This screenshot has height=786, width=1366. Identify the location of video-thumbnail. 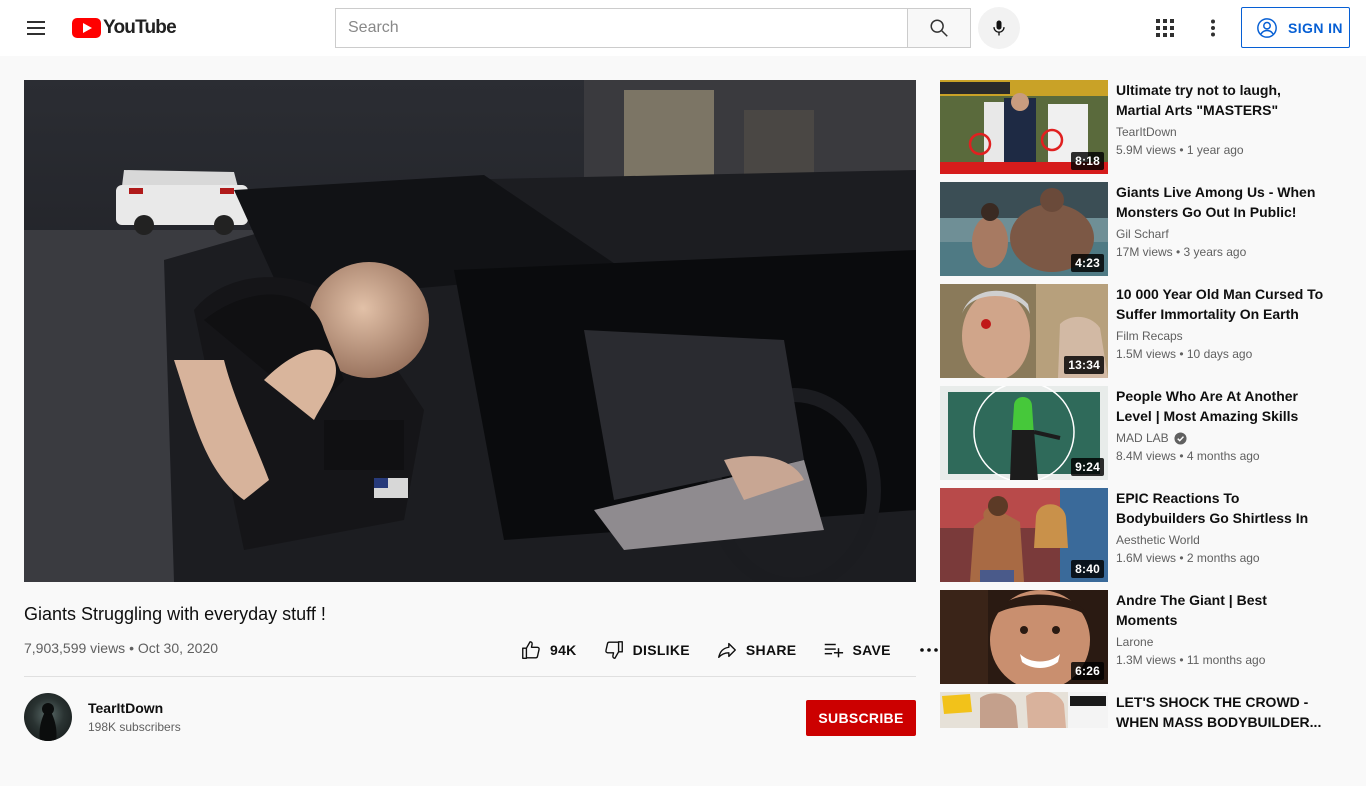
(1024, 710).